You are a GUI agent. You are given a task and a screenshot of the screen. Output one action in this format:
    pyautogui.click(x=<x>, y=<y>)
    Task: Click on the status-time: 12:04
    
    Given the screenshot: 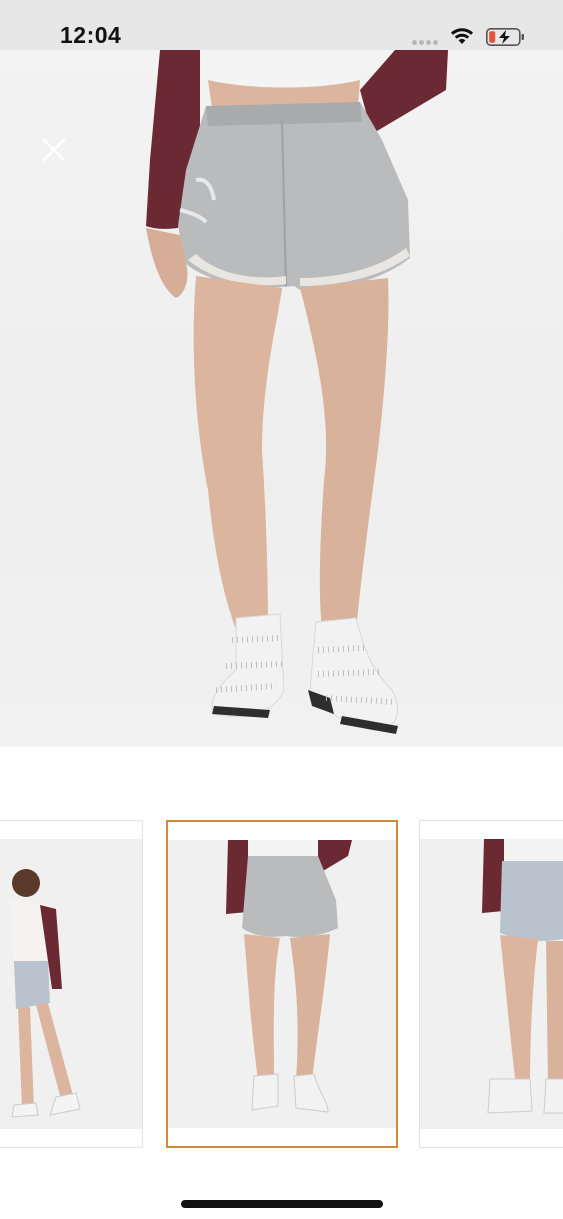 What is the action you would take?
    pyautogui.click(x=91, y=35)
    